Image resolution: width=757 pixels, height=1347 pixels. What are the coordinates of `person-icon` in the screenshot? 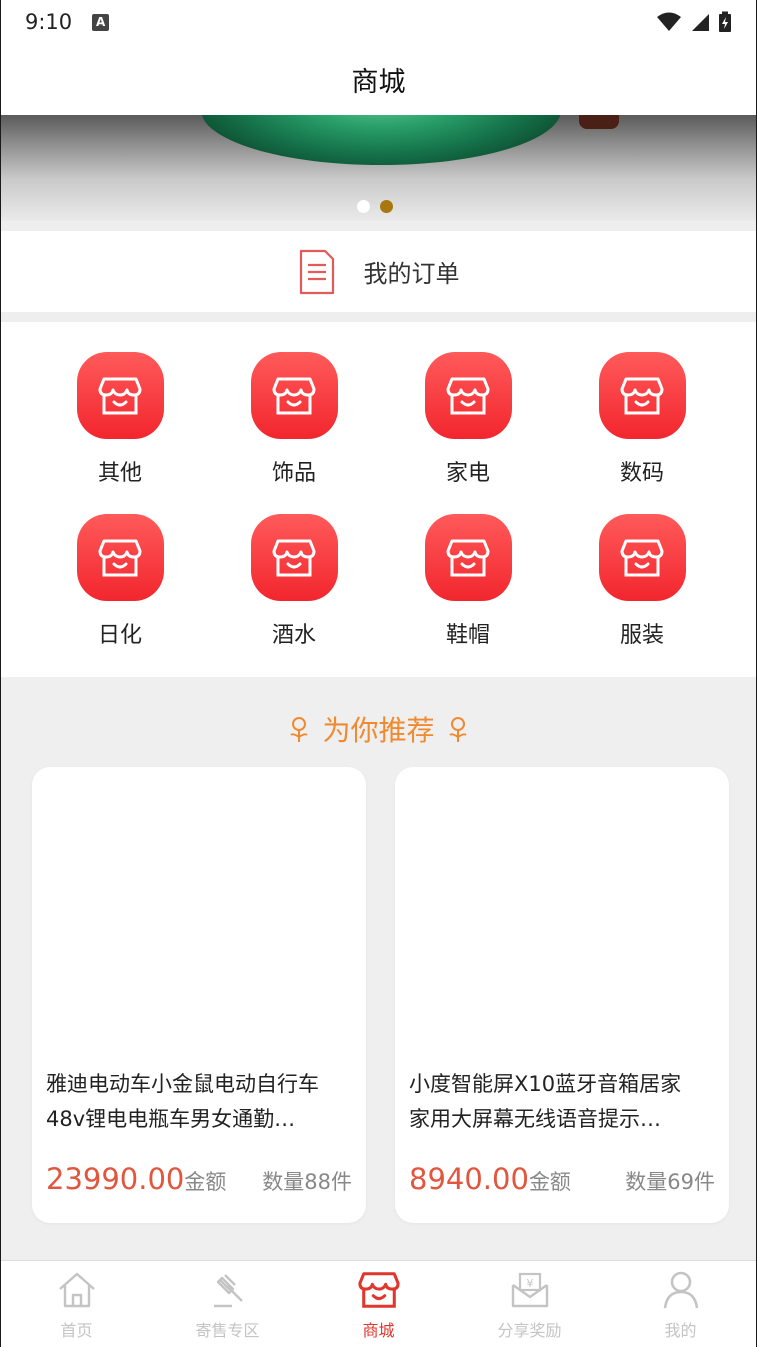 It's located at (681, 1290).